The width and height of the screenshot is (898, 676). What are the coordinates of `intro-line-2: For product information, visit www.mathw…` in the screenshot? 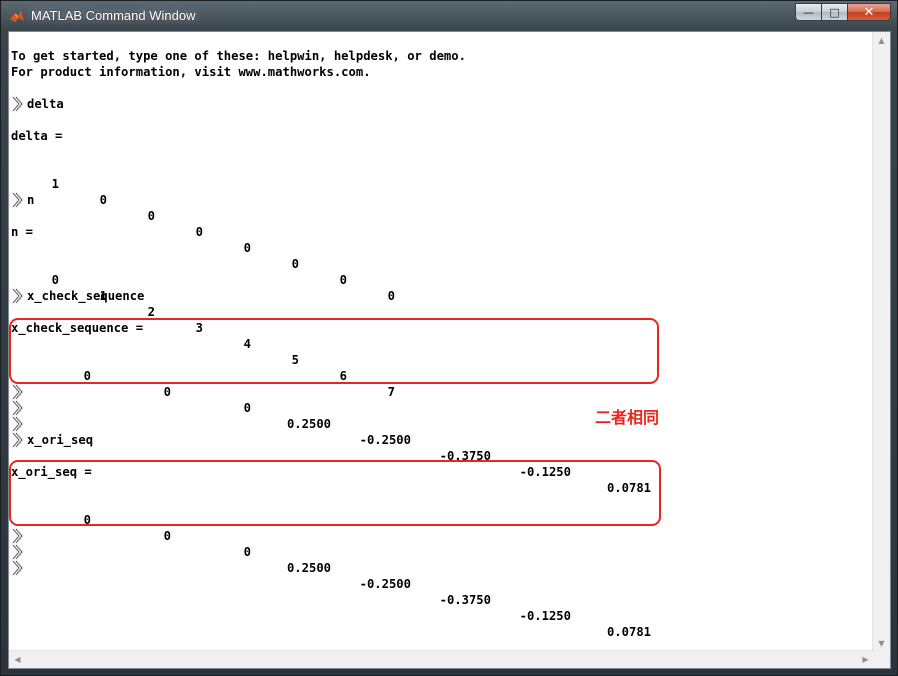 It's located at (191, 72).